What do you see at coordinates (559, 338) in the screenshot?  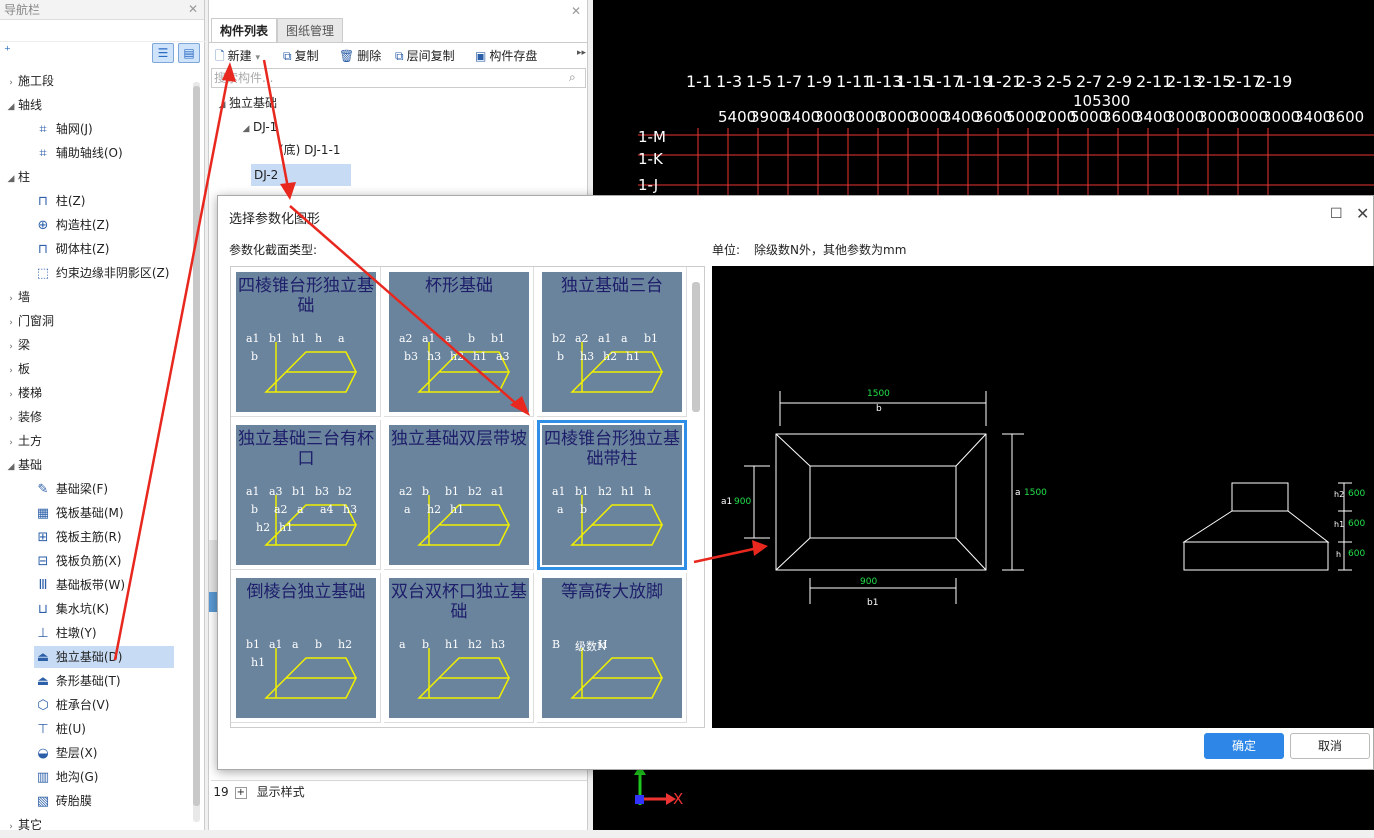 I see `dimension-label: b2` at bounding box center [559, 338].